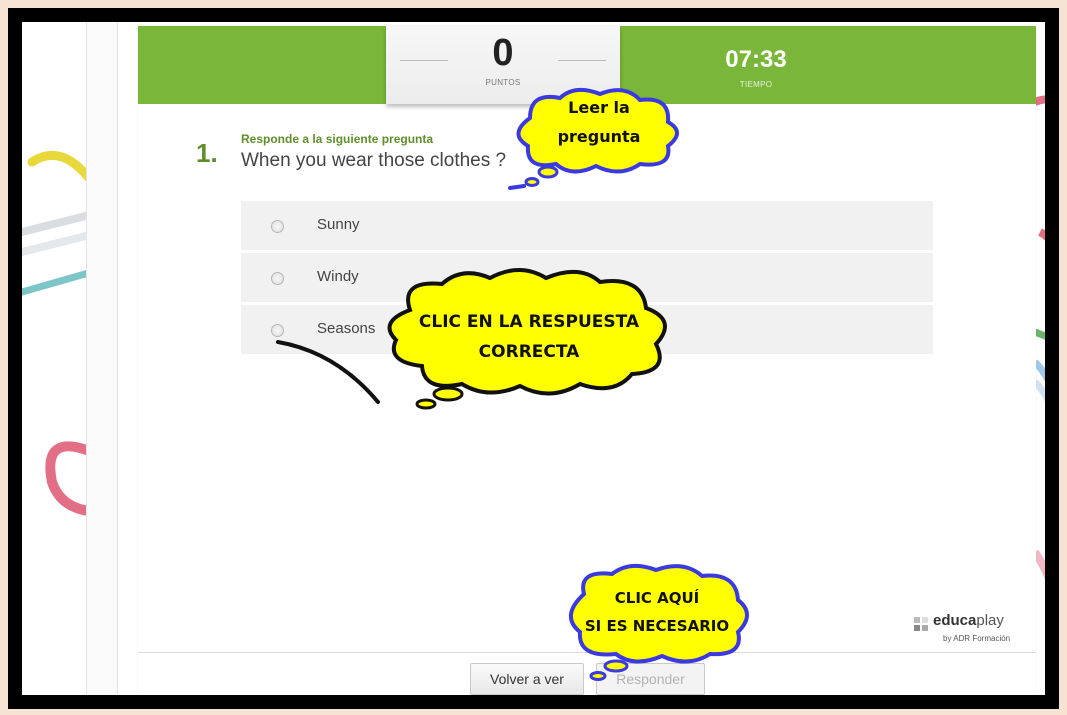 The image size is (1067, 715). I want to click on callout-click-here-line1: CLIC AQUÍ, so click(657, 598).